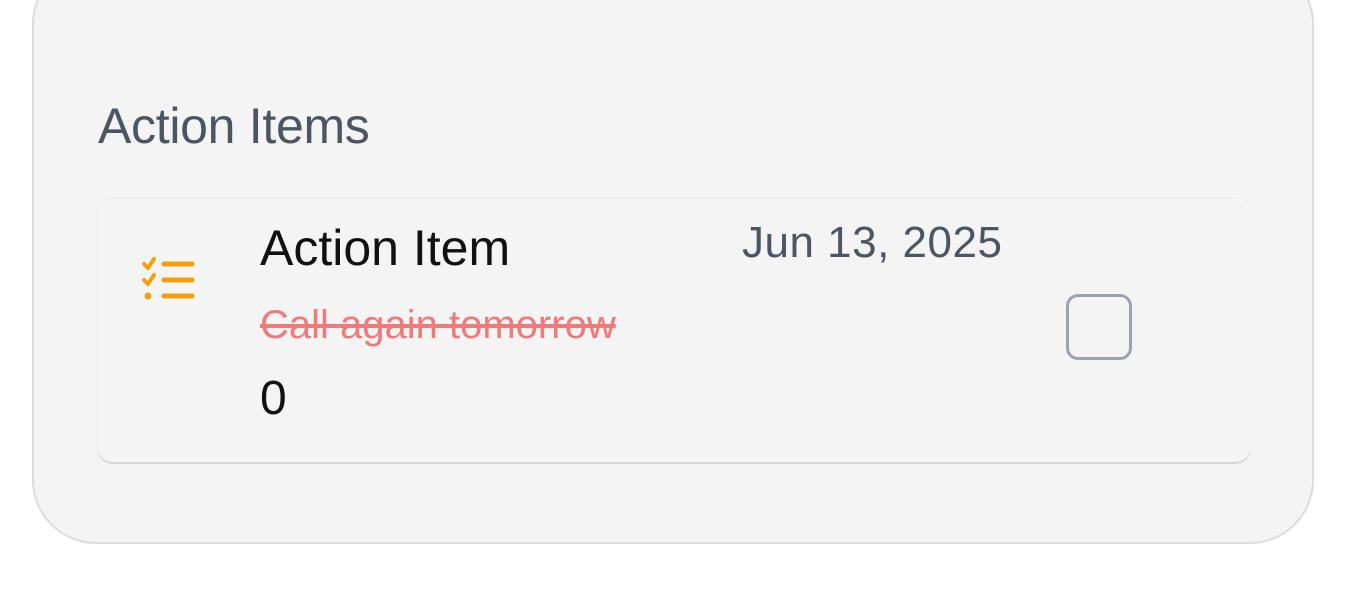 The image size is (1368, 592). What do you see at coordinates (385, 248) in the screenshot?
I see `item-title: Action Item` at bounding box center [385, 248].